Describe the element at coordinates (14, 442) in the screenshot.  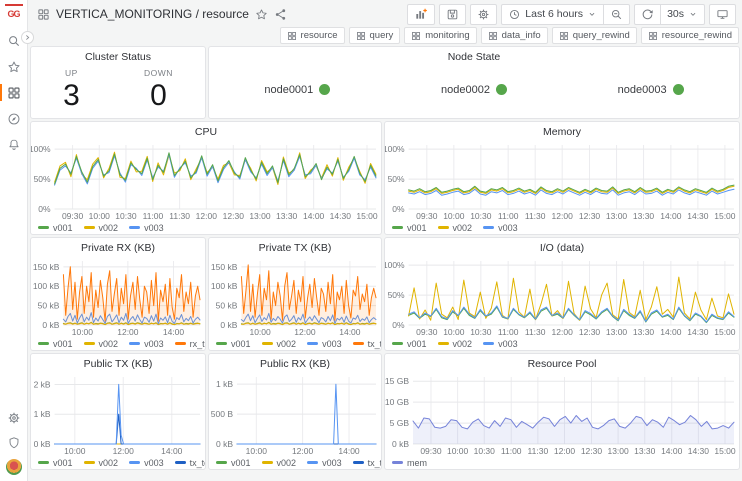
I see `sidebar-item-server-admin` at that location.